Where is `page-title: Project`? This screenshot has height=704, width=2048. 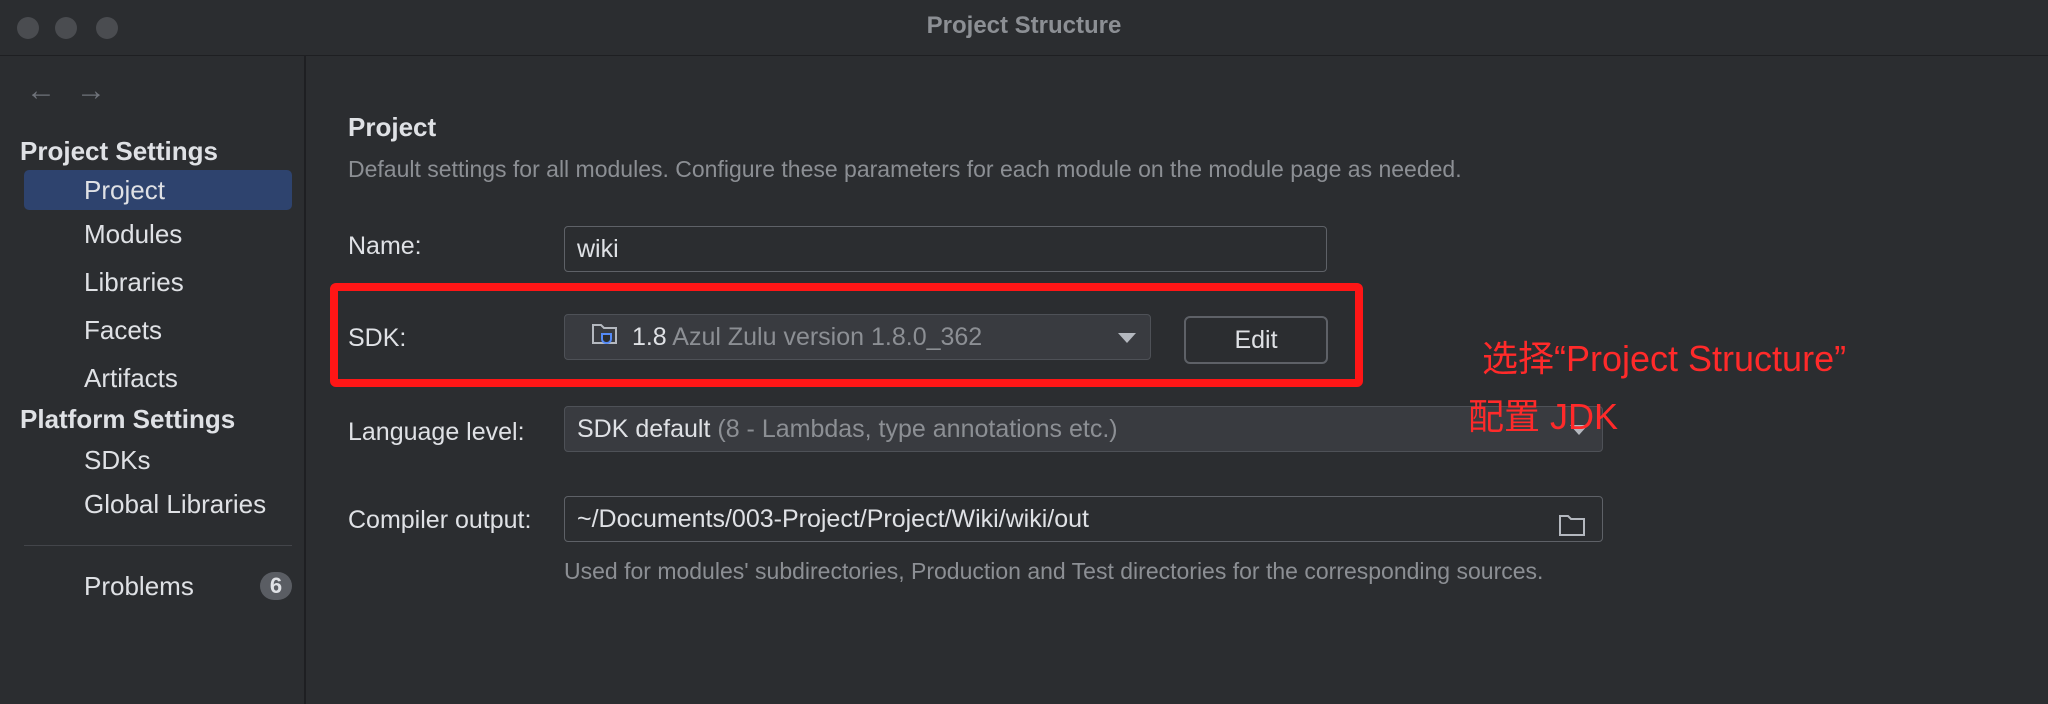
page-title: Project is located at coordinates (392, 127).